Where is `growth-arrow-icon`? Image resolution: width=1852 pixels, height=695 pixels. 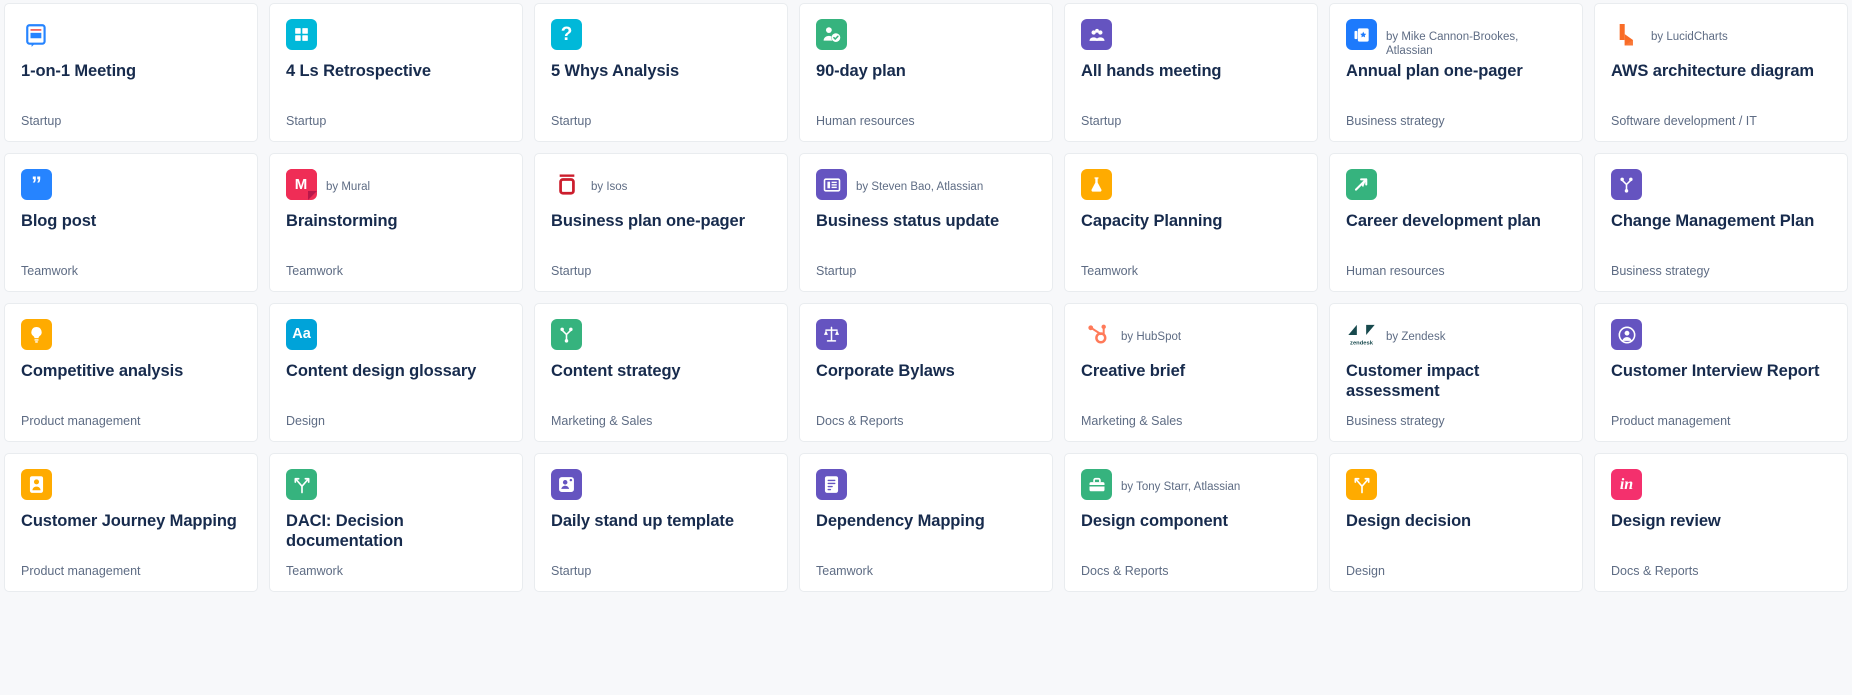 growth-arrow-icon is located at coordinates (1361, 184).